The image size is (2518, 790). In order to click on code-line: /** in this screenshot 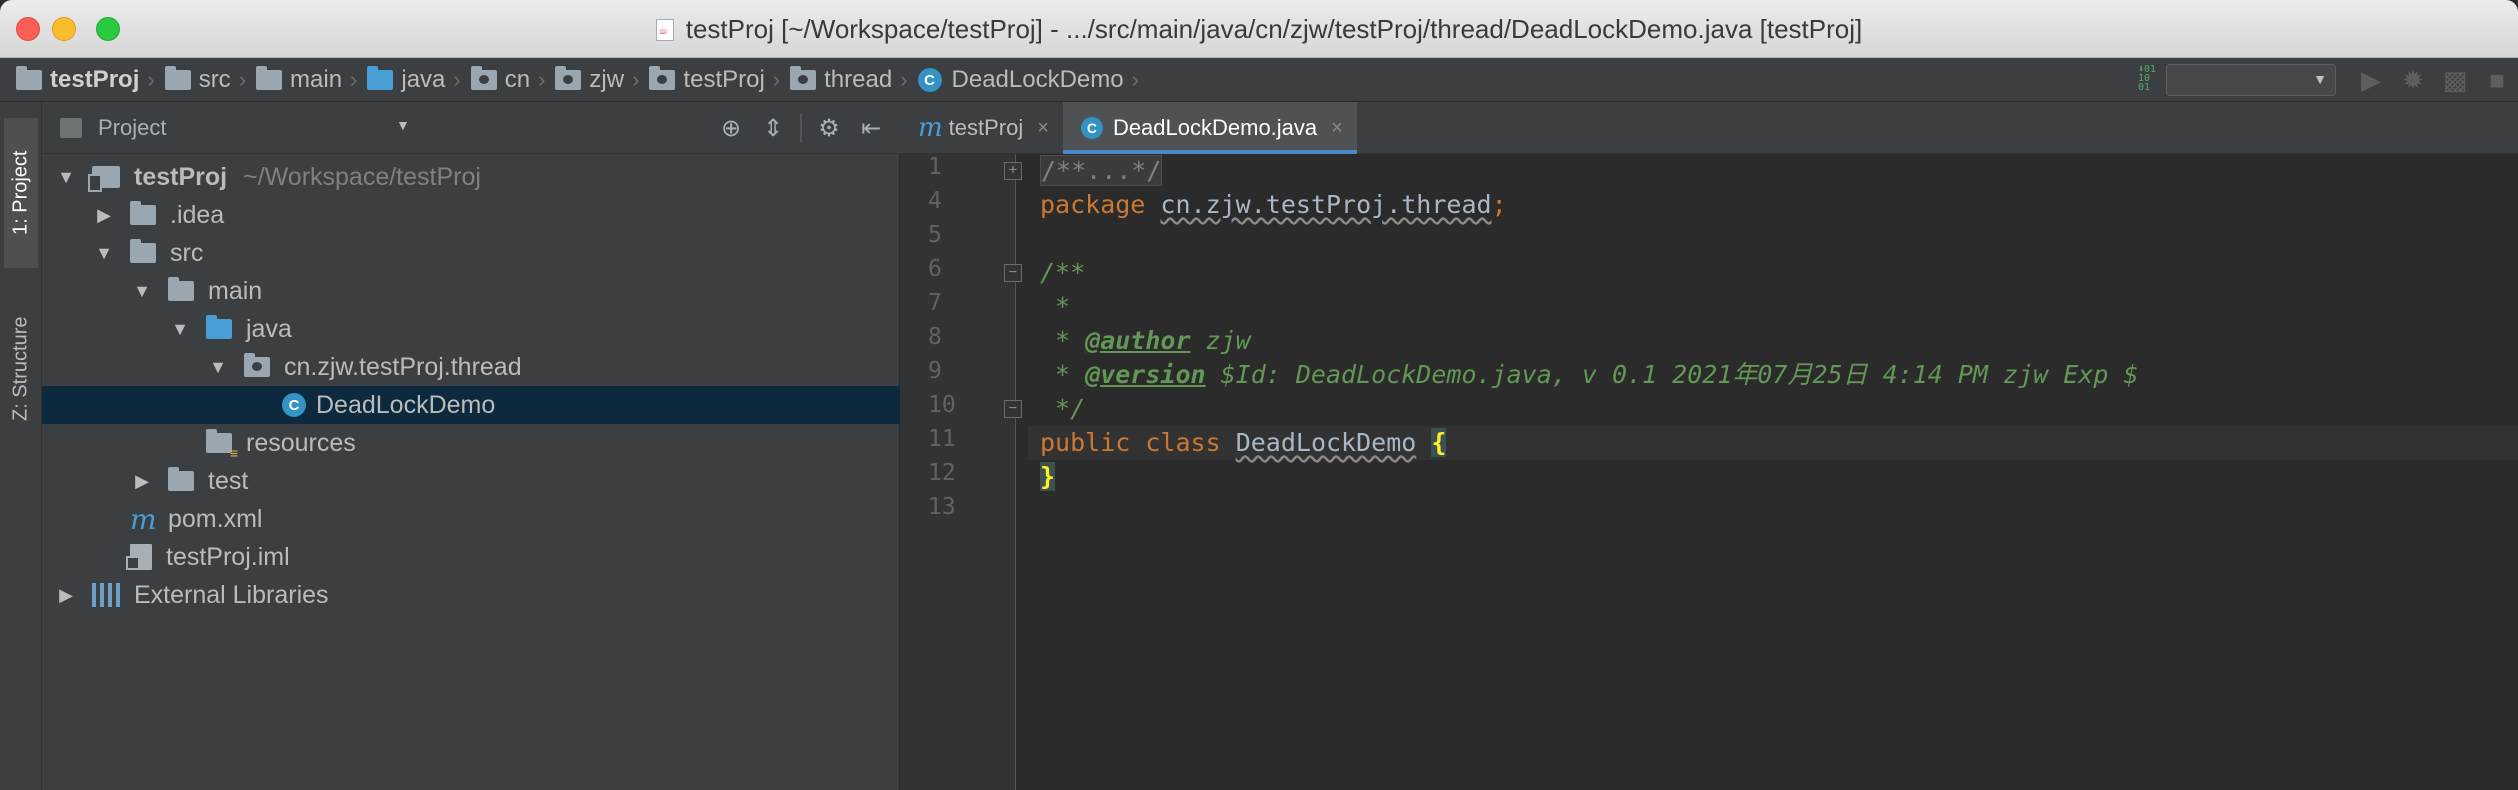, I will do `click(1063, 272)`.